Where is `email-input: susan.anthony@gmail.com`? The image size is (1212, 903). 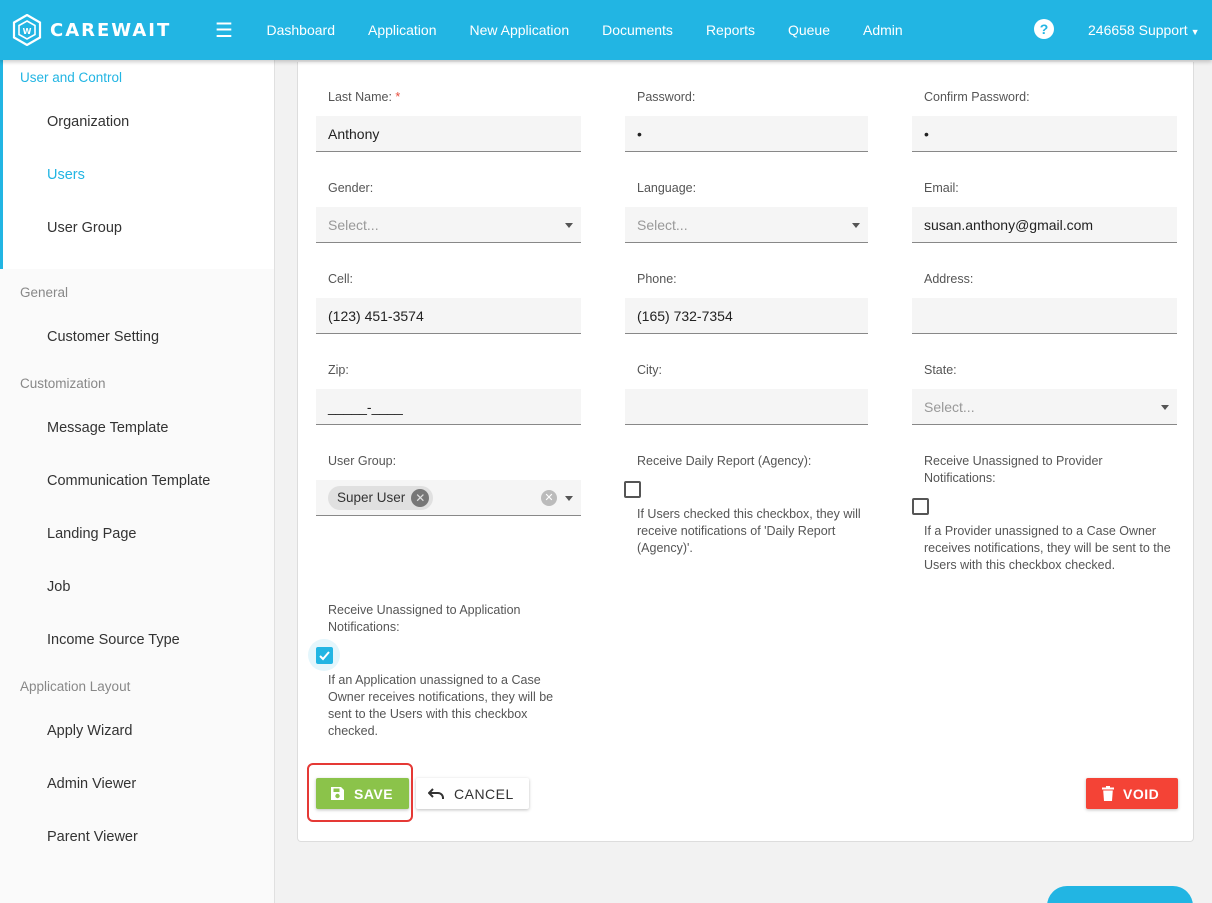
email-input: susan.anthony@gmail.com is located at coordinates (1044, 225).